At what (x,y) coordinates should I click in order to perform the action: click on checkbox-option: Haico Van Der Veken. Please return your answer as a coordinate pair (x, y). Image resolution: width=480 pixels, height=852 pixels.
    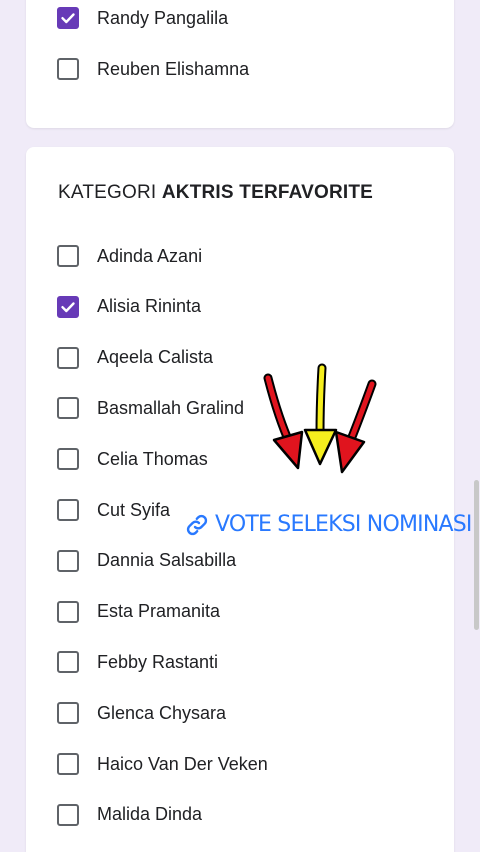
    Looking at the image, I should click on (162, 764).